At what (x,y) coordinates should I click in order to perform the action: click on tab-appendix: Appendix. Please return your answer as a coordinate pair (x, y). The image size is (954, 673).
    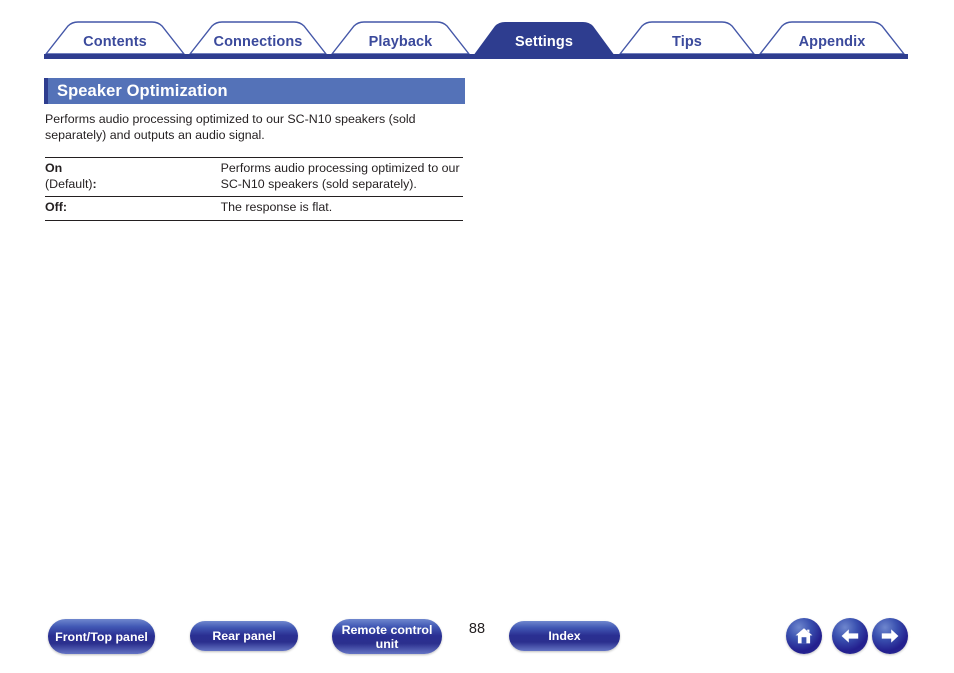
    Looking at the image, I should click on (832, 42).